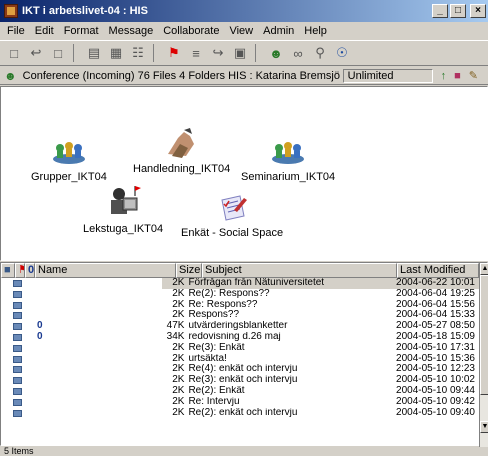  What do you see at coordinates (288, 177) in the screenshot?
I see `folder-label: Seminarium_IKT04` at bounding box center [288, 177].